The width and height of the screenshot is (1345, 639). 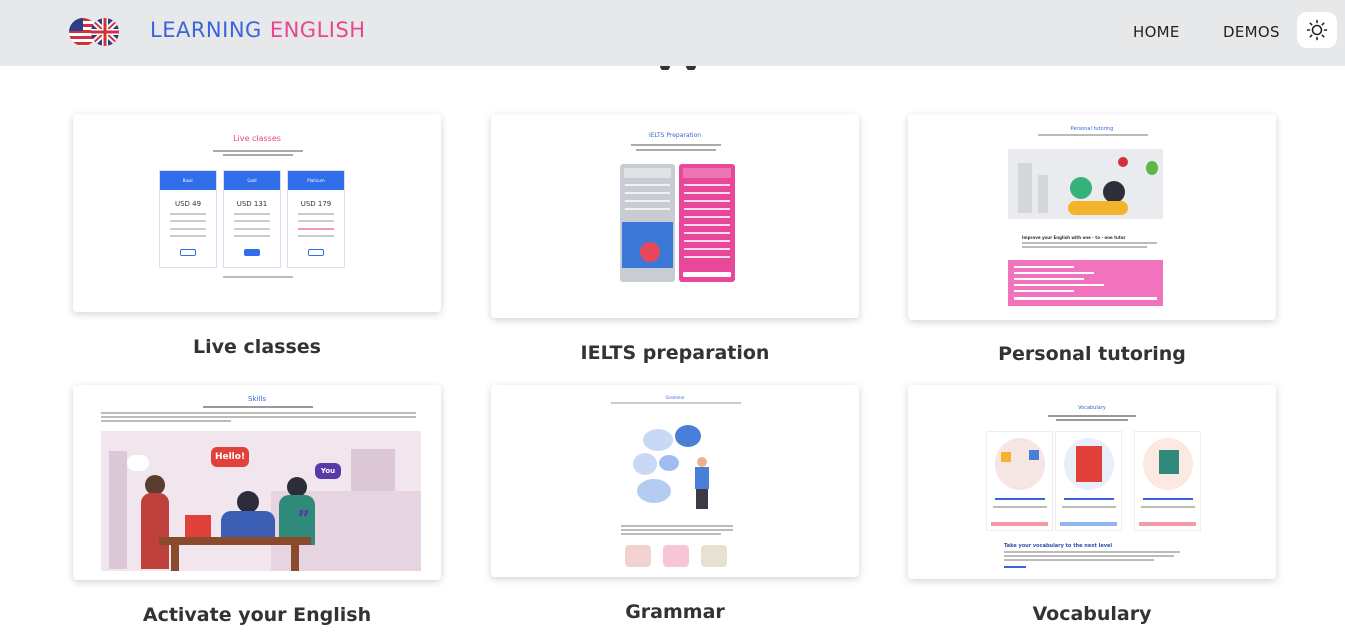 What do you see at coordinates (206, 30) in the screenshot?
I see `brand-word-learning: LEARNING` at bounding box center [206, 30].